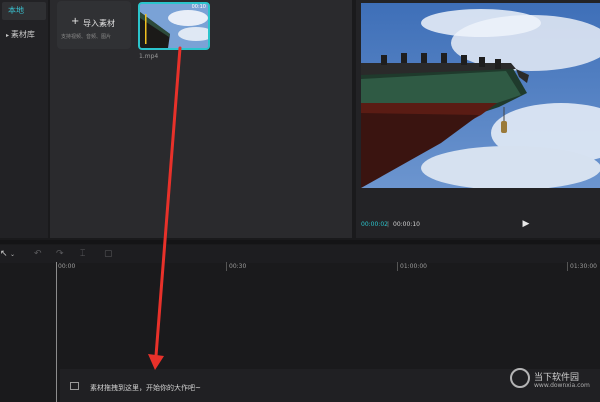  I want to click on watermark-url: www.downxia.com, so click(562, 385).